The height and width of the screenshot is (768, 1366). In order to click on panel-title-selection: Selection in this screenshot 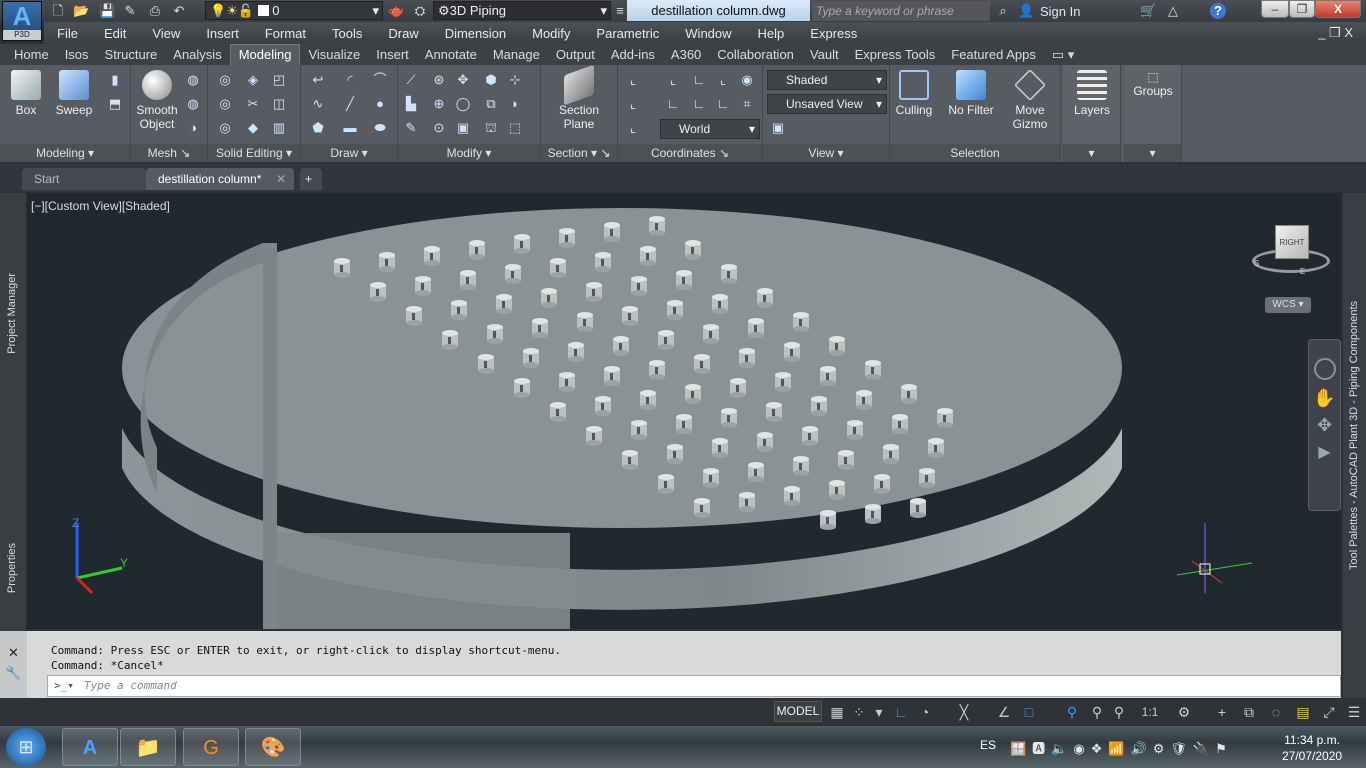, I will do `click(975, 153)`.